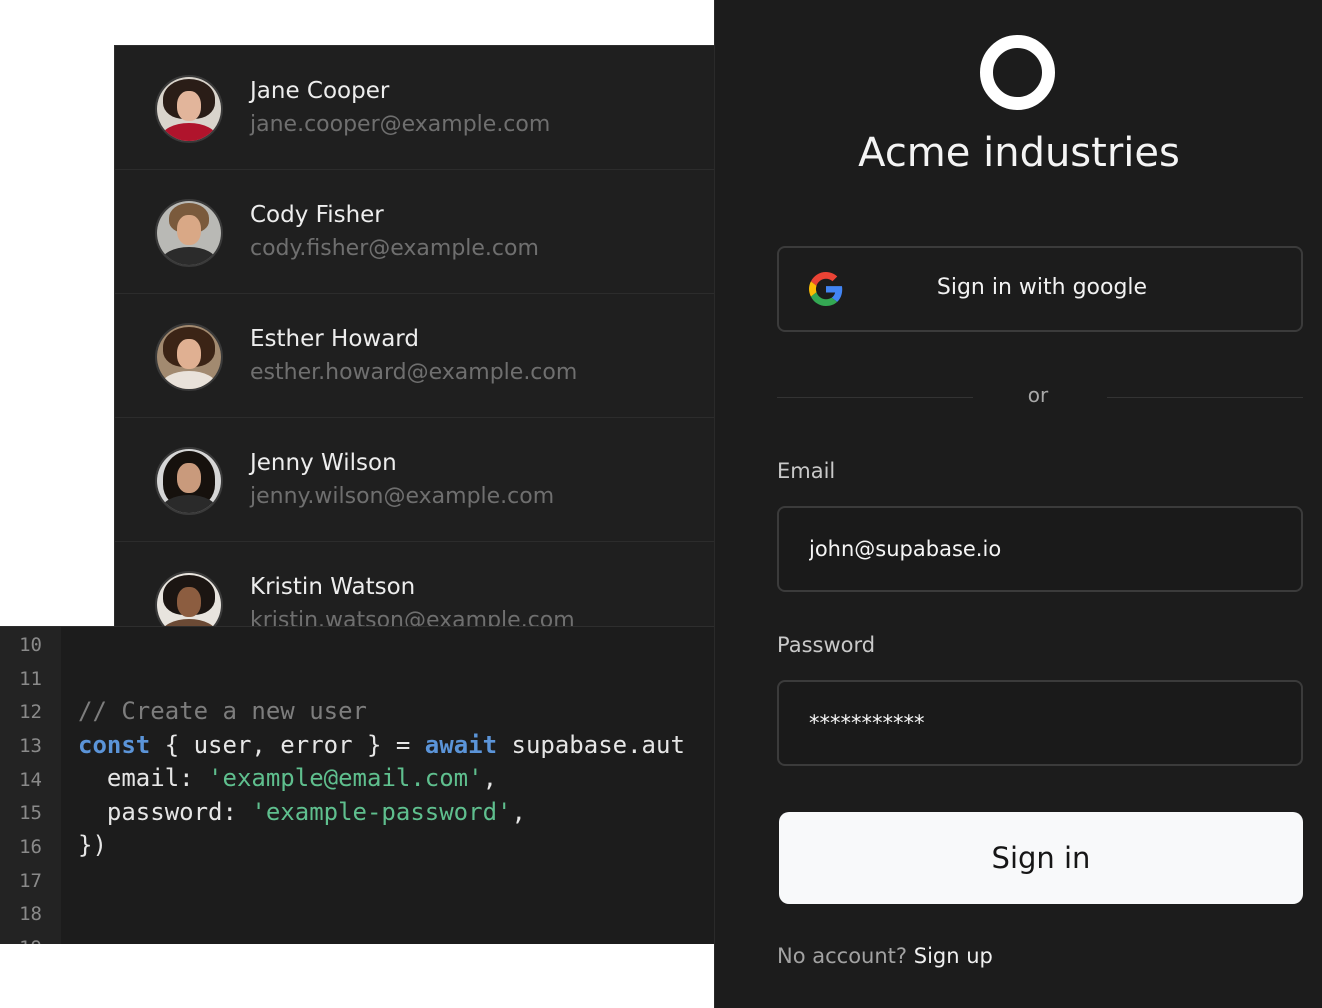 The image size is (1322, 1008). I want to click on line-number: 11, so click(30, 679).